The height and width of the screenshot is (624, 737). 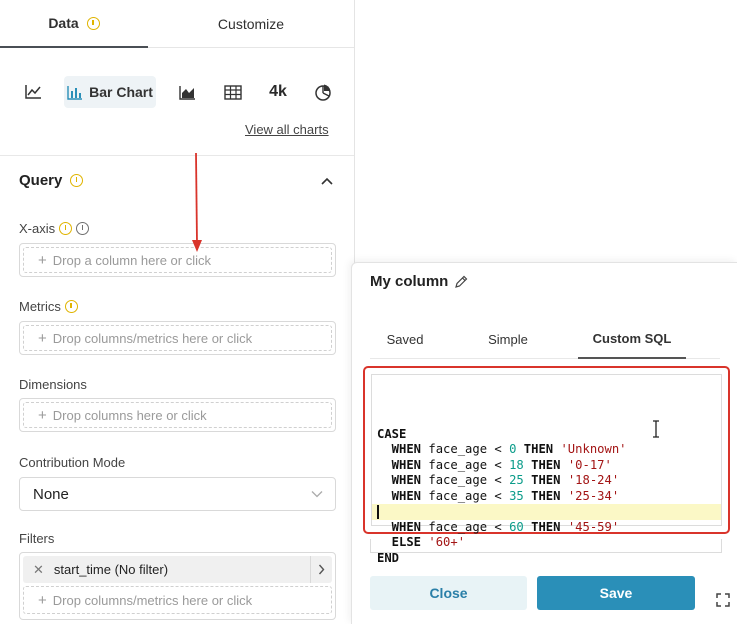 I want to click on expand-icon, so click(x=723, y=600).